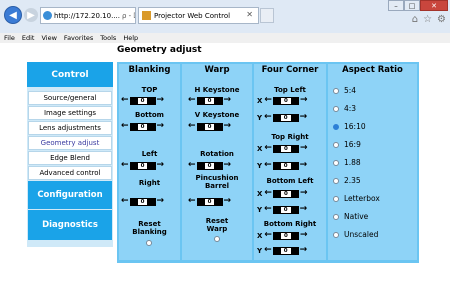 The width and height of the screenshot is (450, 296). Describe the element at coordinates (70, 158) in the screenshot. I see `sidebar-item-edge-blend: Edge Blend` at that location.